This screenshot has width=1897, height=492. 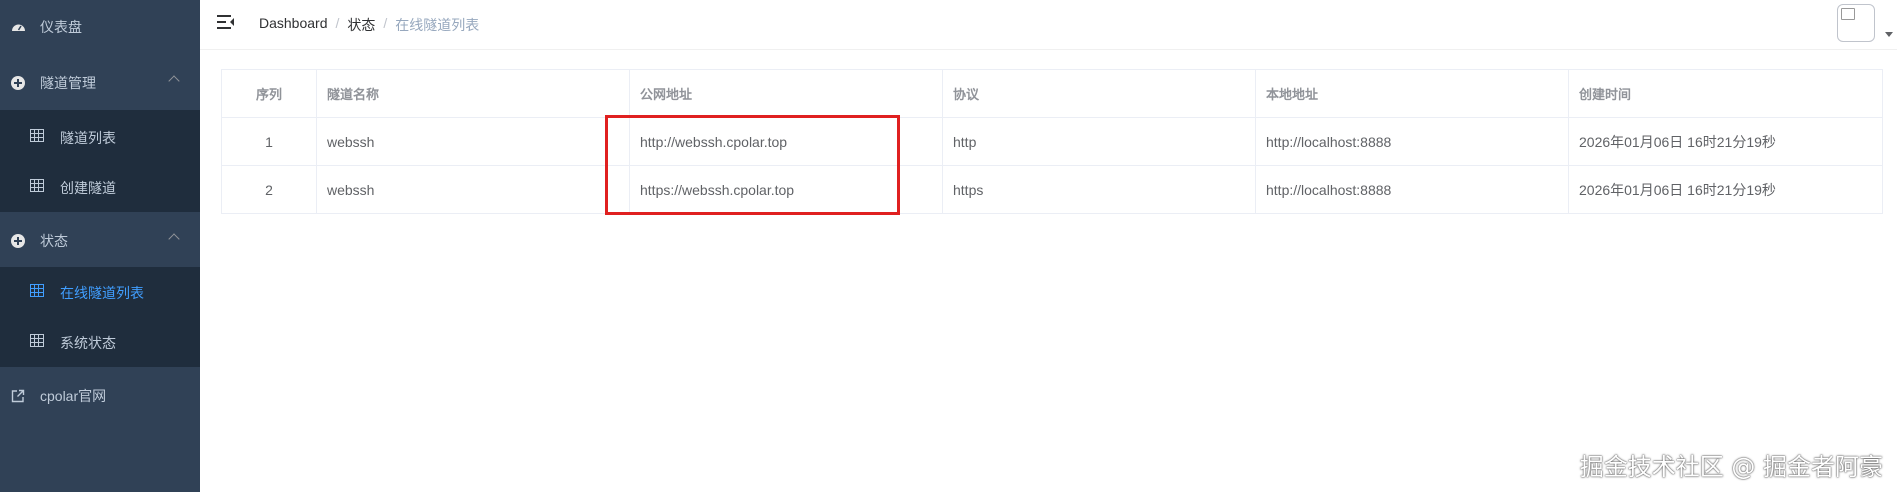 I want to click on sidebar-item-create-tunnel: 创建隧道, so click(x=100, y=187).